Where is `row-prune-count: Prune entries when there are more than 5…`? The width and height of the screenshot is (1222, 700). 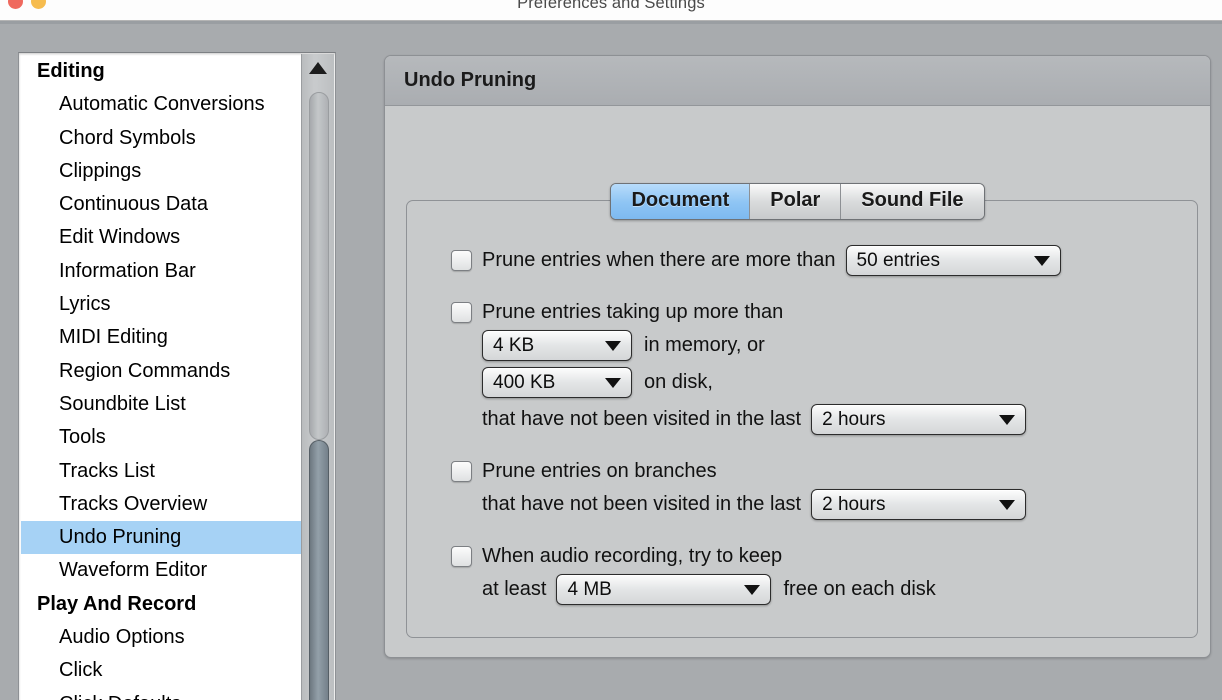
row-prune-count: Prune entries when there are more than 5… is located at coordinates (801, 260).